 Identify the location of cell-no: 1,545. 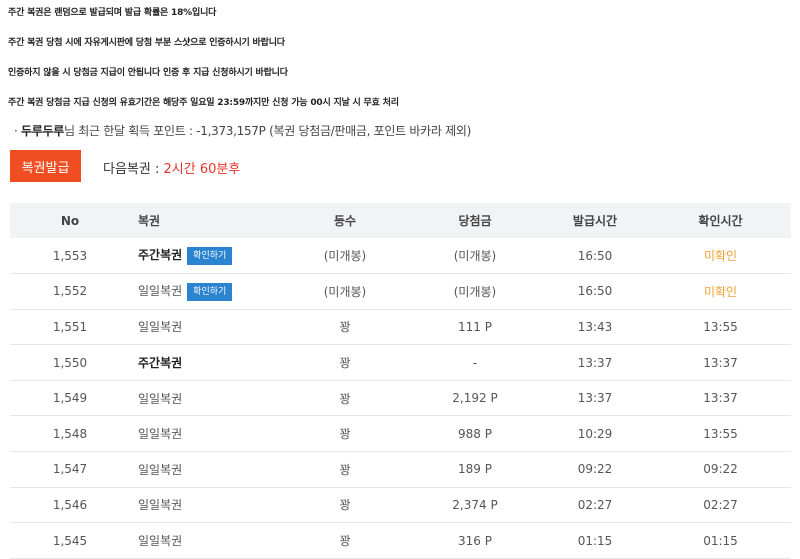
(70, 540).